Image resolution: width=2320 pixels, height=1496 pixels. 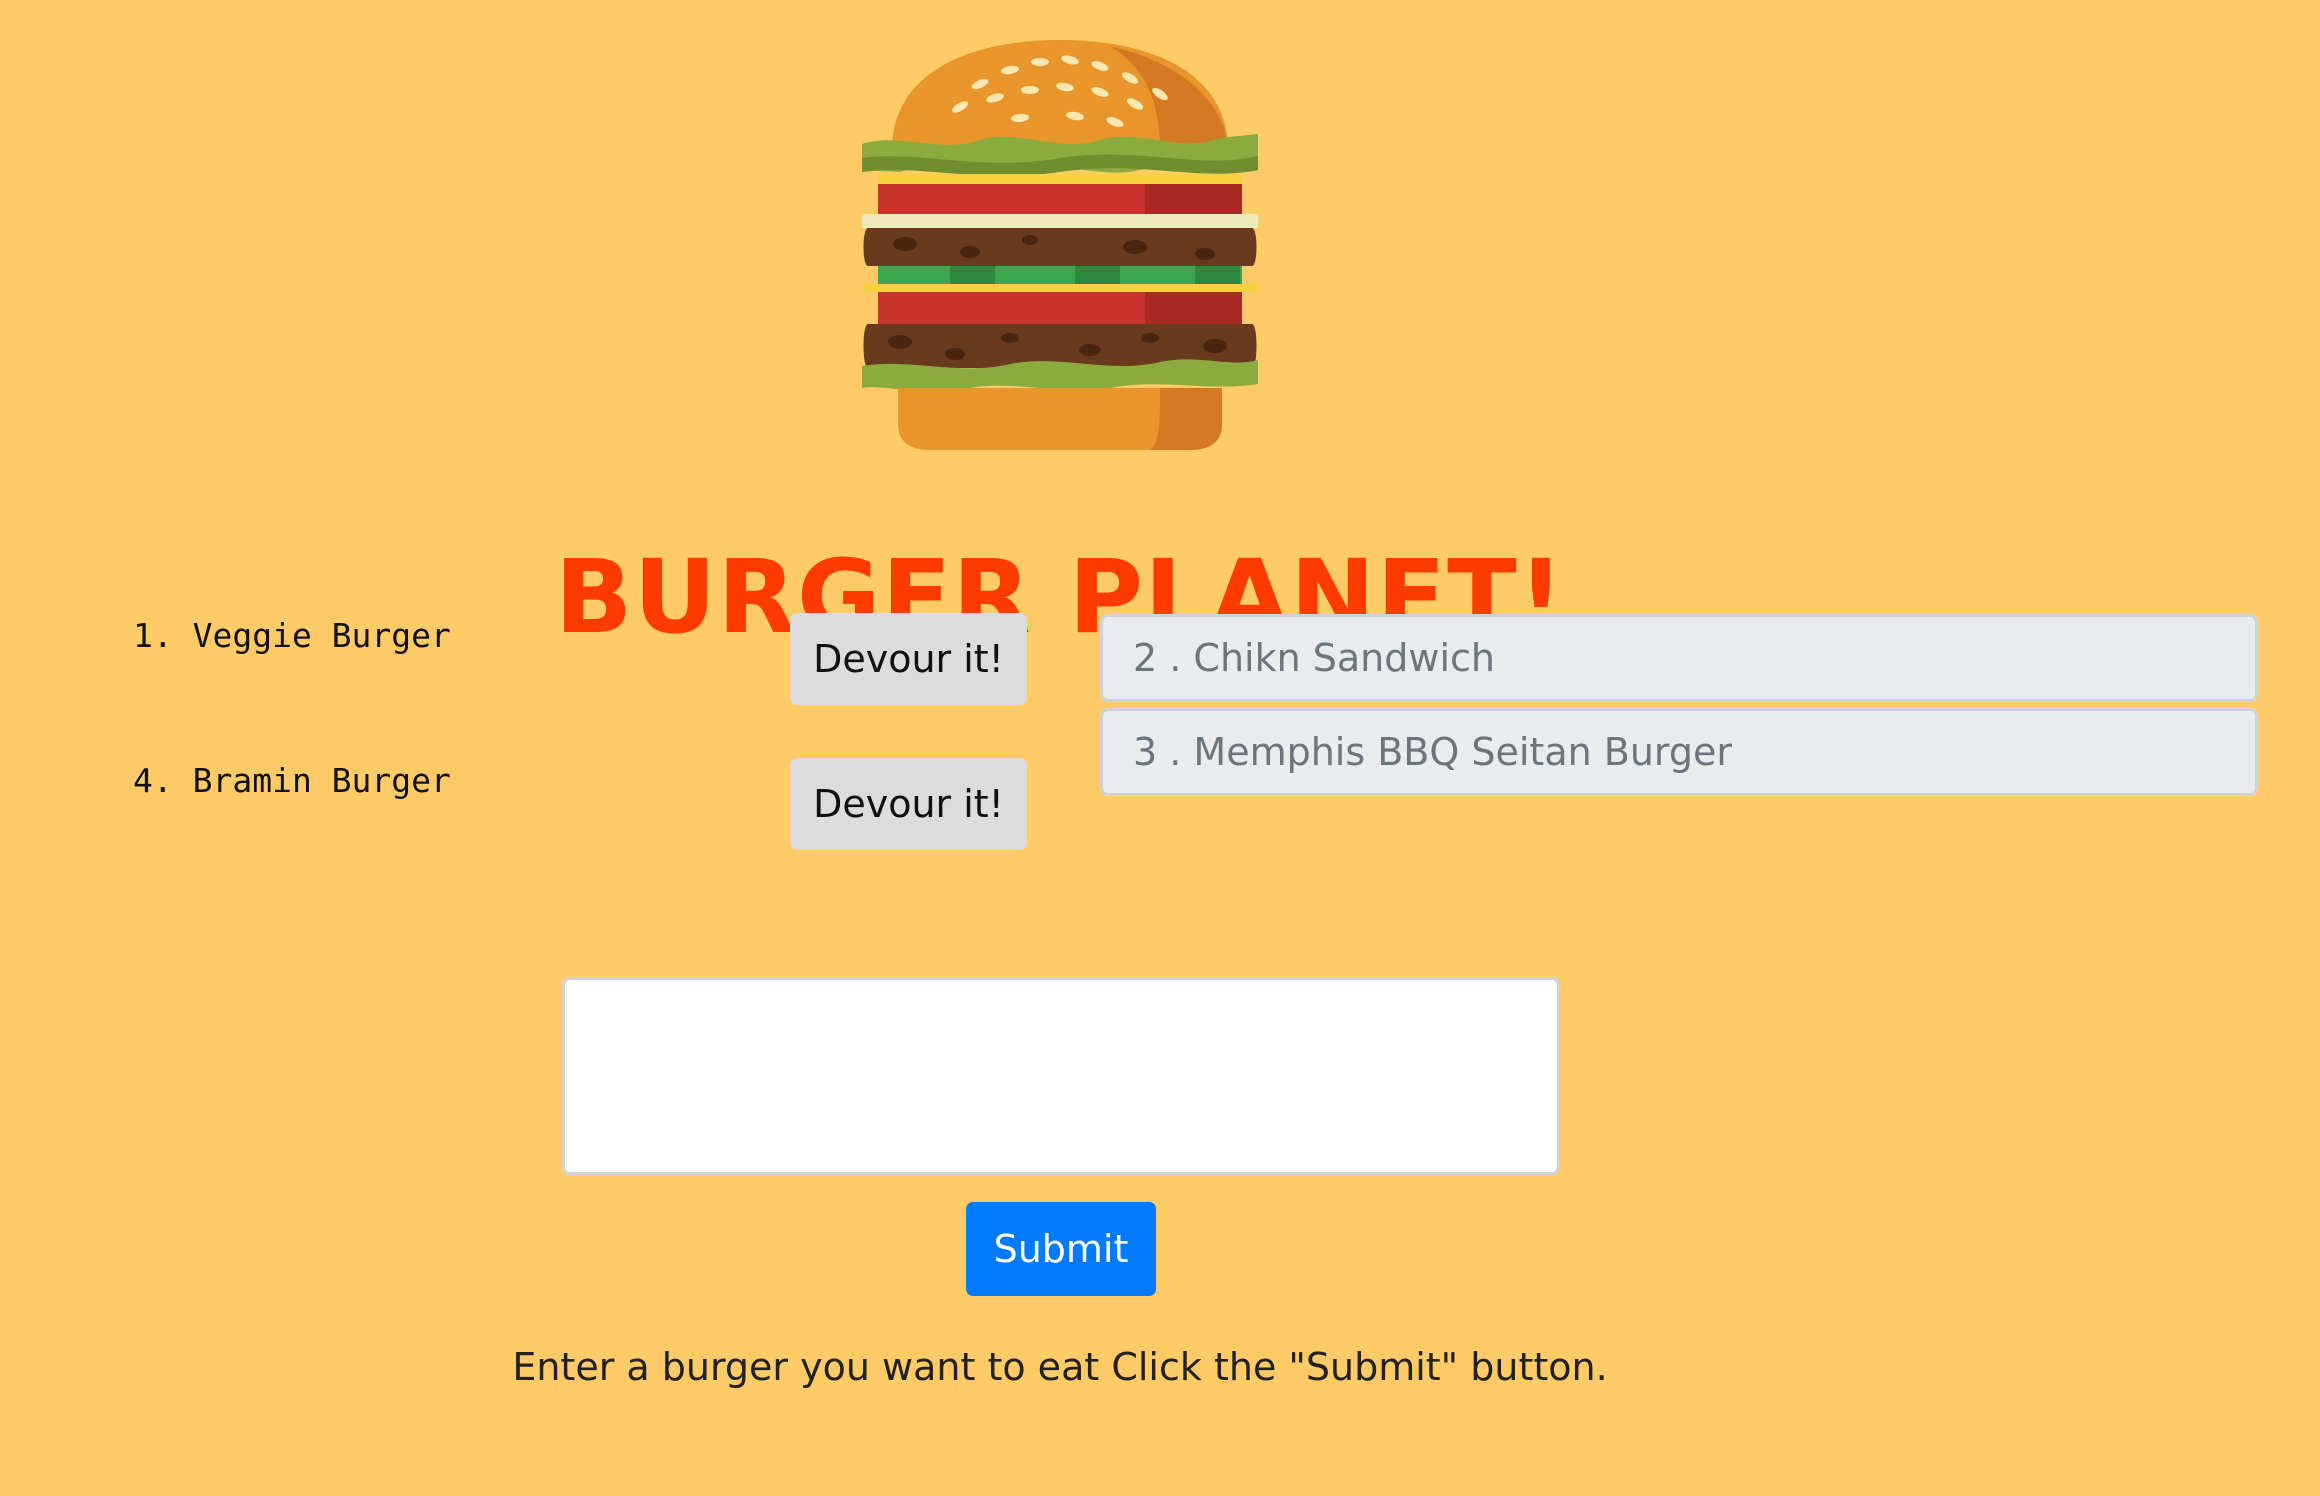 I want to click on devoured-burger-item: 3 . Memphis BBQ Seitan Burger, so click(x=1679, y=752).